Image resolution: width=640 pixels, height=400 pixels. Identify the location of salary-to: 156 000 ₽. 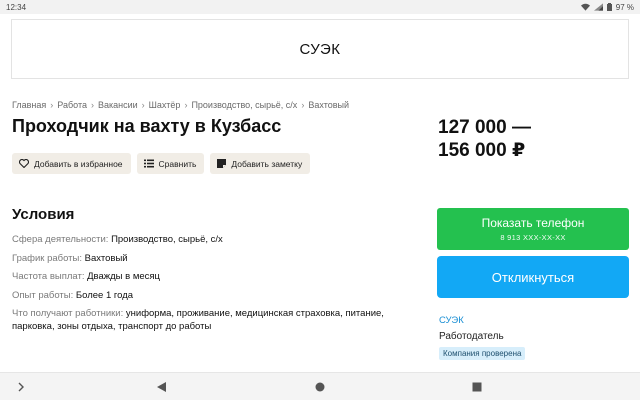
(482, 150).